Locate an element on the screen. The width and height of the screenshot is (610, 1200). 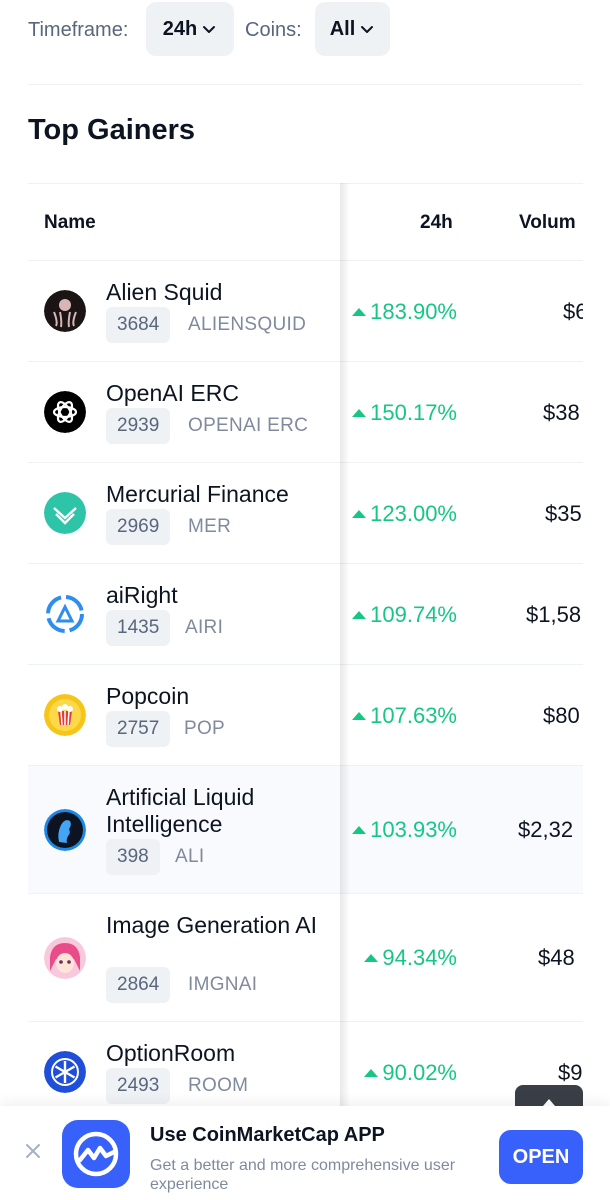
volume-value: $9 is located at coordinates (570, 1072).